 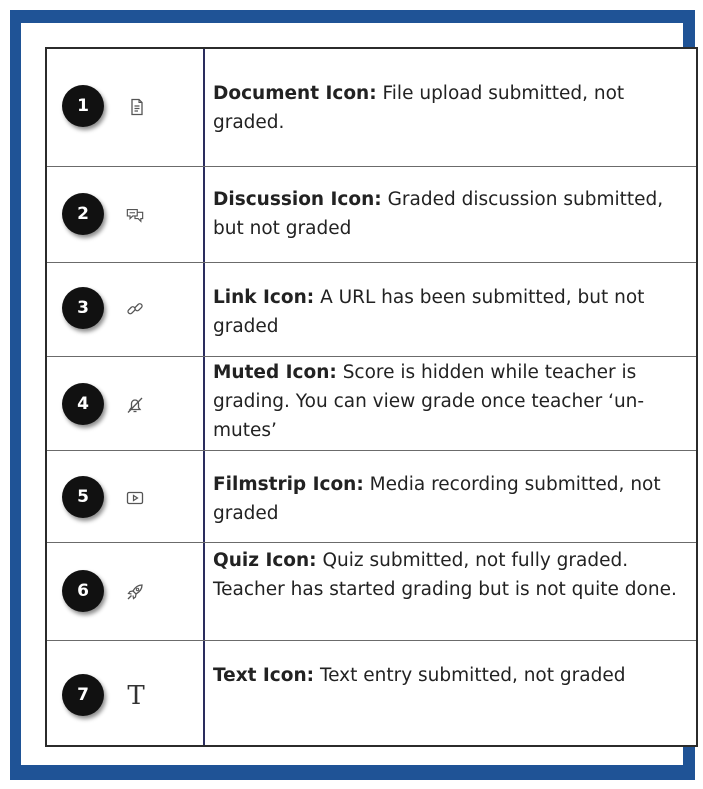 I want to click on legend-text: Text entry submitted, not graded, so click(x=472, y=675).